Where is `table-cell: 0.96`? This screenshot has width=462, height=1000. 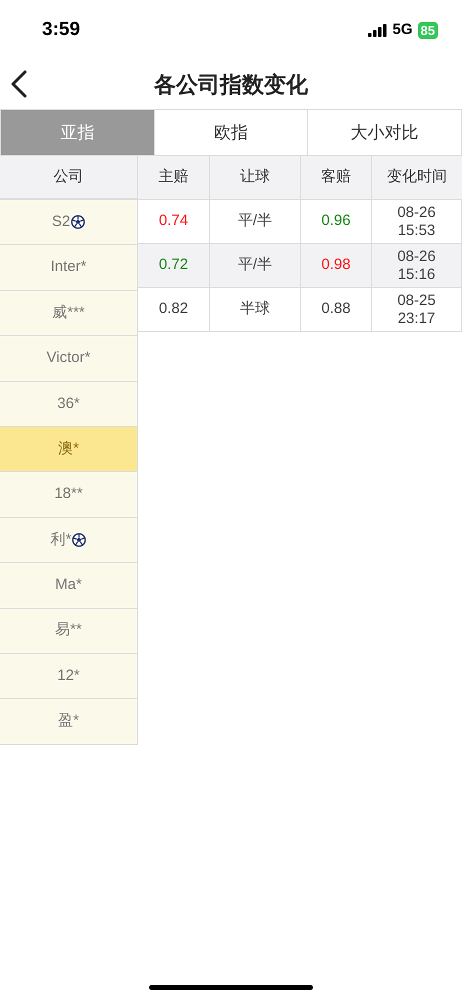 table-cell: 0.96 is located at coordinates (335, 221).